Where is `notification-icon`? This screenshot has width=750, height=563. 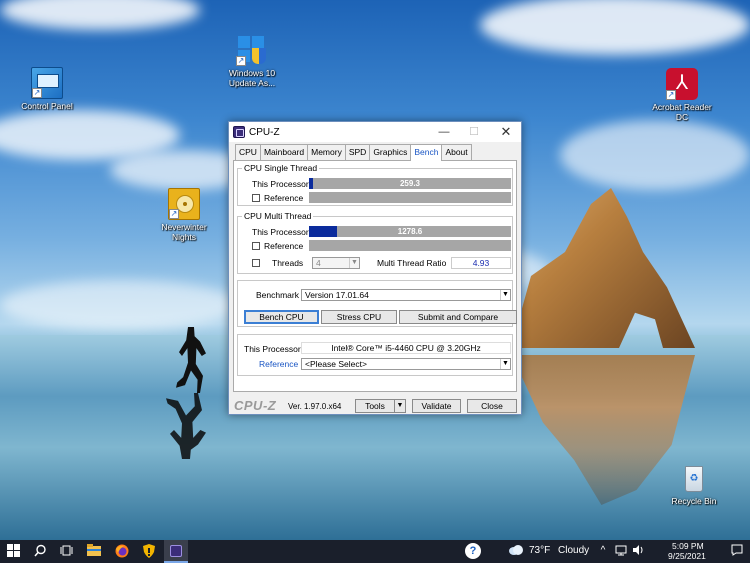
notification-icon is located at coordinates (737, 551).